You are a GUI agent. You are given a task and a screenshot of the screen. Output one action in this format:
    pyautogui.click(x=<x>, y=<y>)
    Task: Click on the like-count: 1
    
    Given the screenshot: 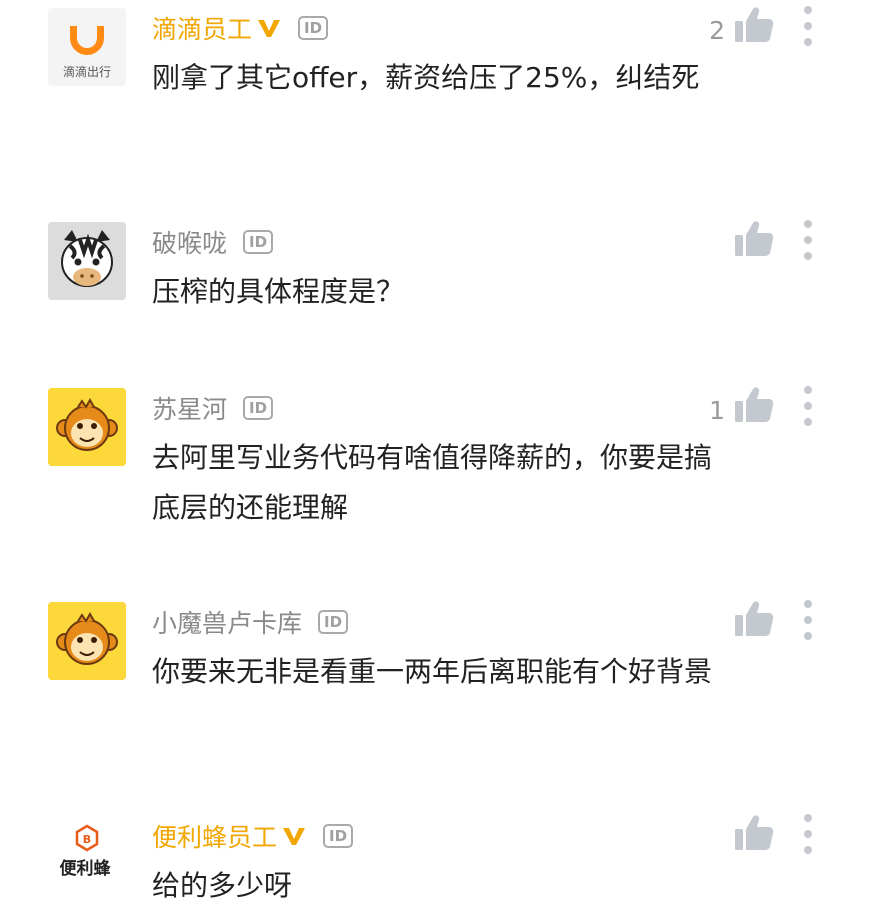 What is the action you would take?
    pyautogui.click(x=717, y=410)
    